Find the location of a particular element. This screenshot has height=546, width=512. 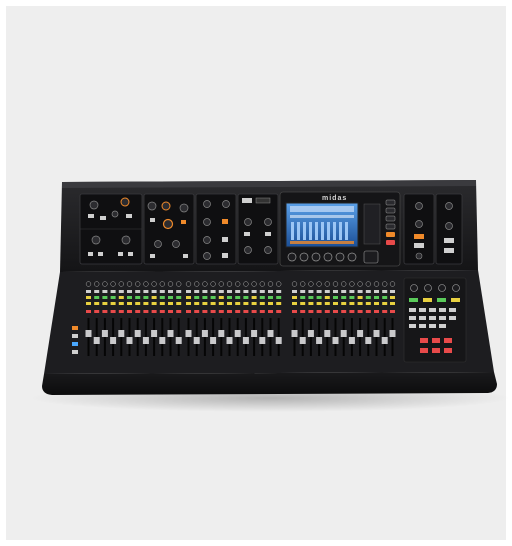

nav-pad is located at coordinates (371, 257).